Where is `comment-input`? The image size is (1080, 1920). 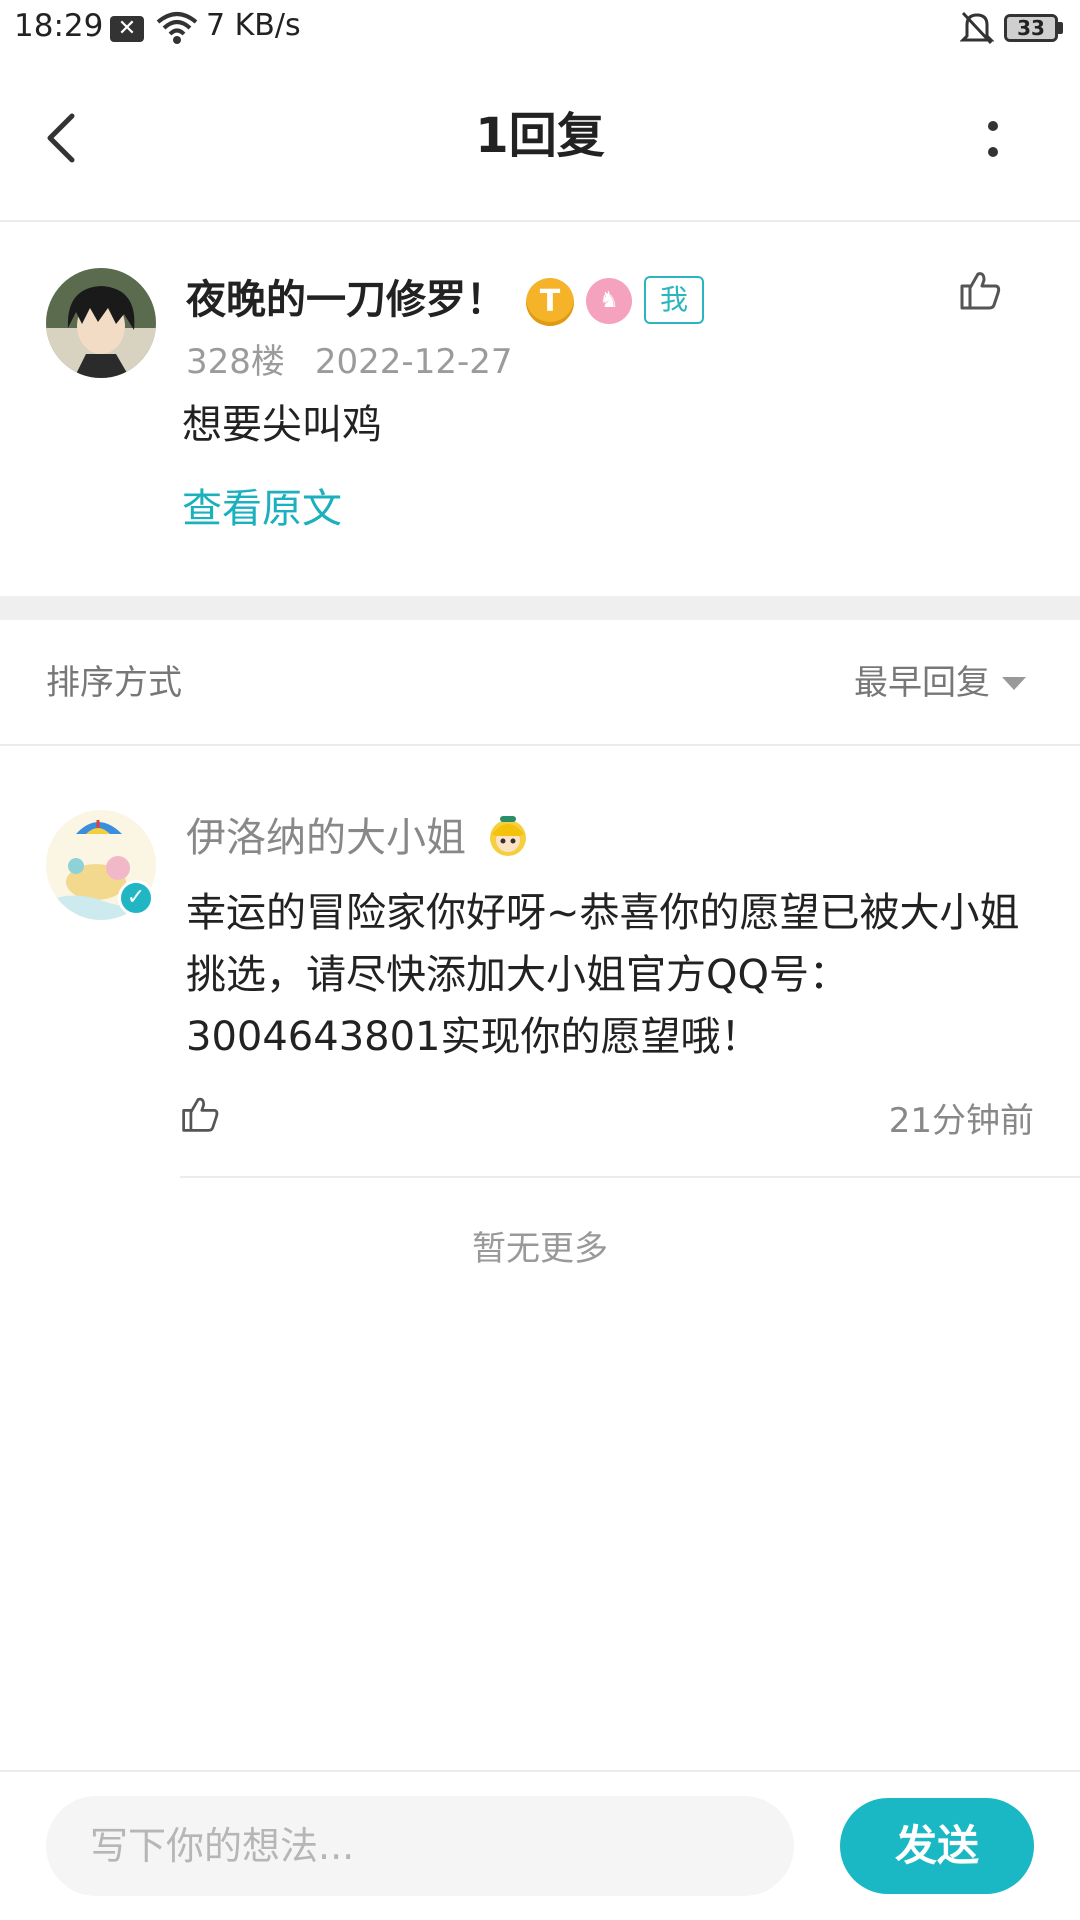
comment-input is located at coordinates (420, 1846).